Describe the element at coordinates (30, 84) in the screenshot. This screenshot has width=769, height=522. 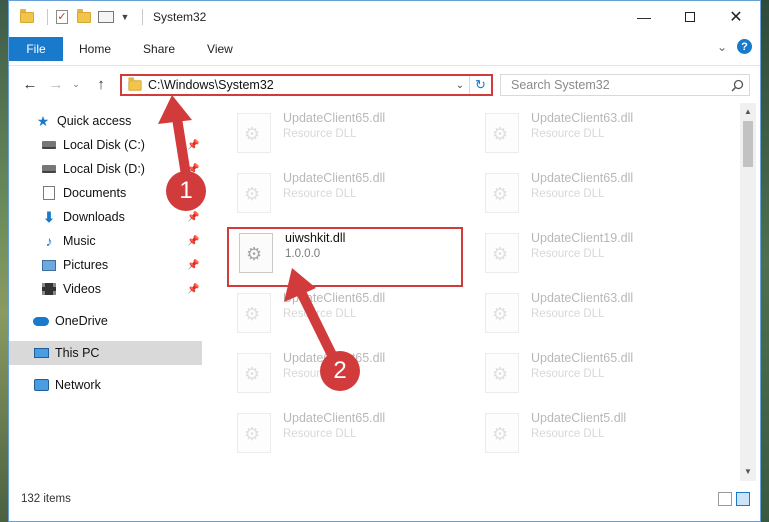
I see `back-arrow-icon: ←` at that location.